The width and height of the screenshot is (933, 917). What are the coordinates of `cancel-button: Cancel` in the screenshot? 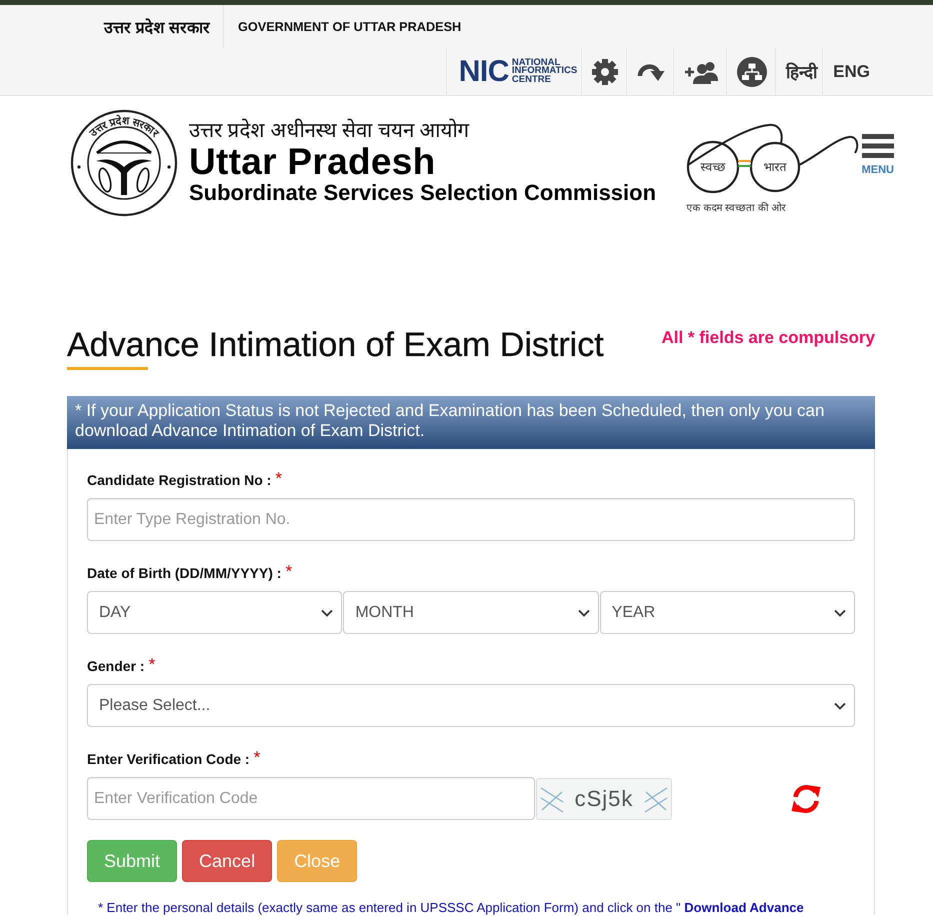 It's located at (227, 861).